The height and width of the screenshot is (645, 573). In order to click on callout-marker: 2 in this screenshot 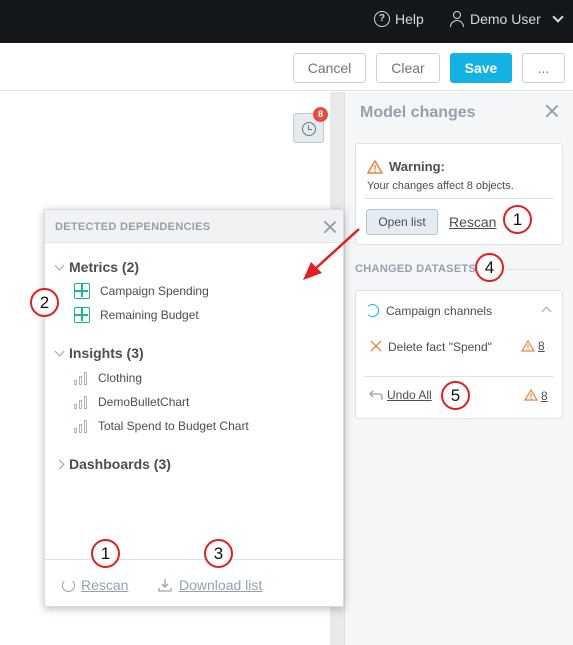, I will do `click(44, 302)`.